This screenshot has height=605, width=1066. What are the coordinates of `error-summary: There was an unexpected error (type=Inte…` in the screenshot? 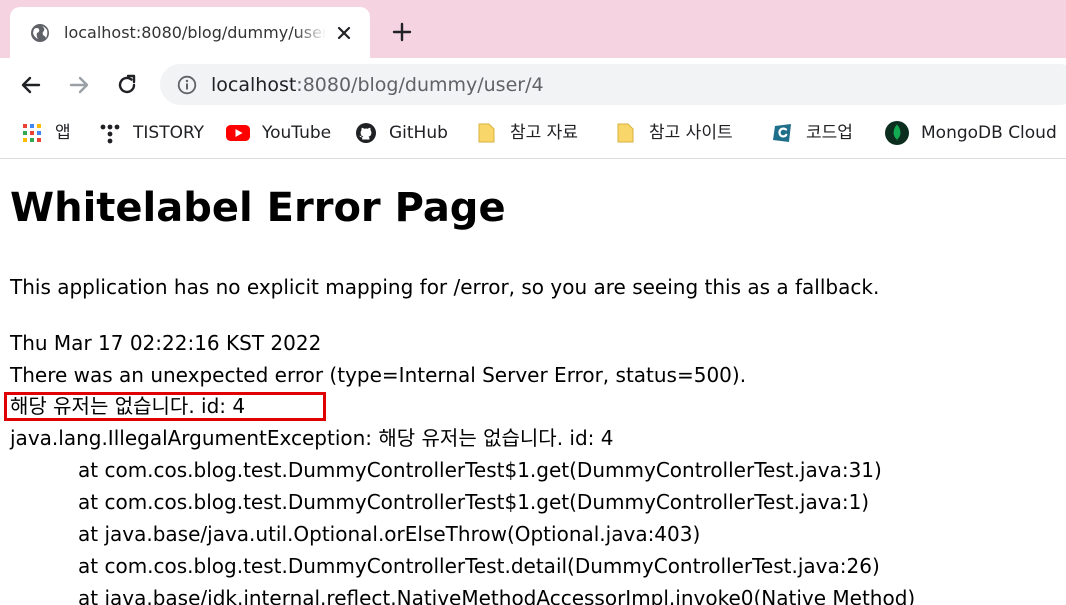 It's located at (378, 375).